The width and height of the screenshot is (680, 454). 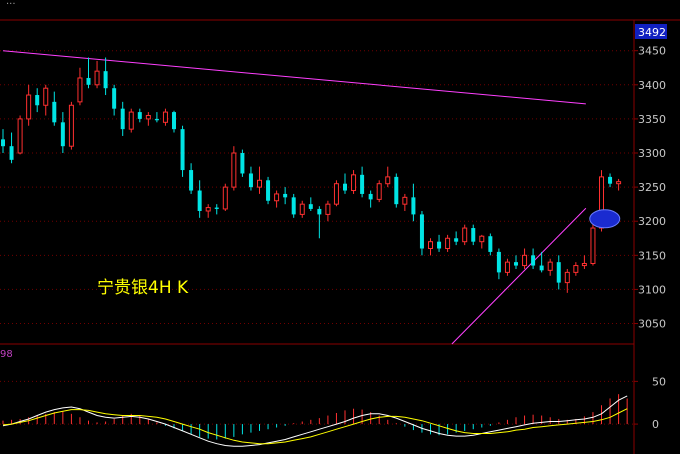 I want to click on trendline-resistance, so click(x=294, y=77).